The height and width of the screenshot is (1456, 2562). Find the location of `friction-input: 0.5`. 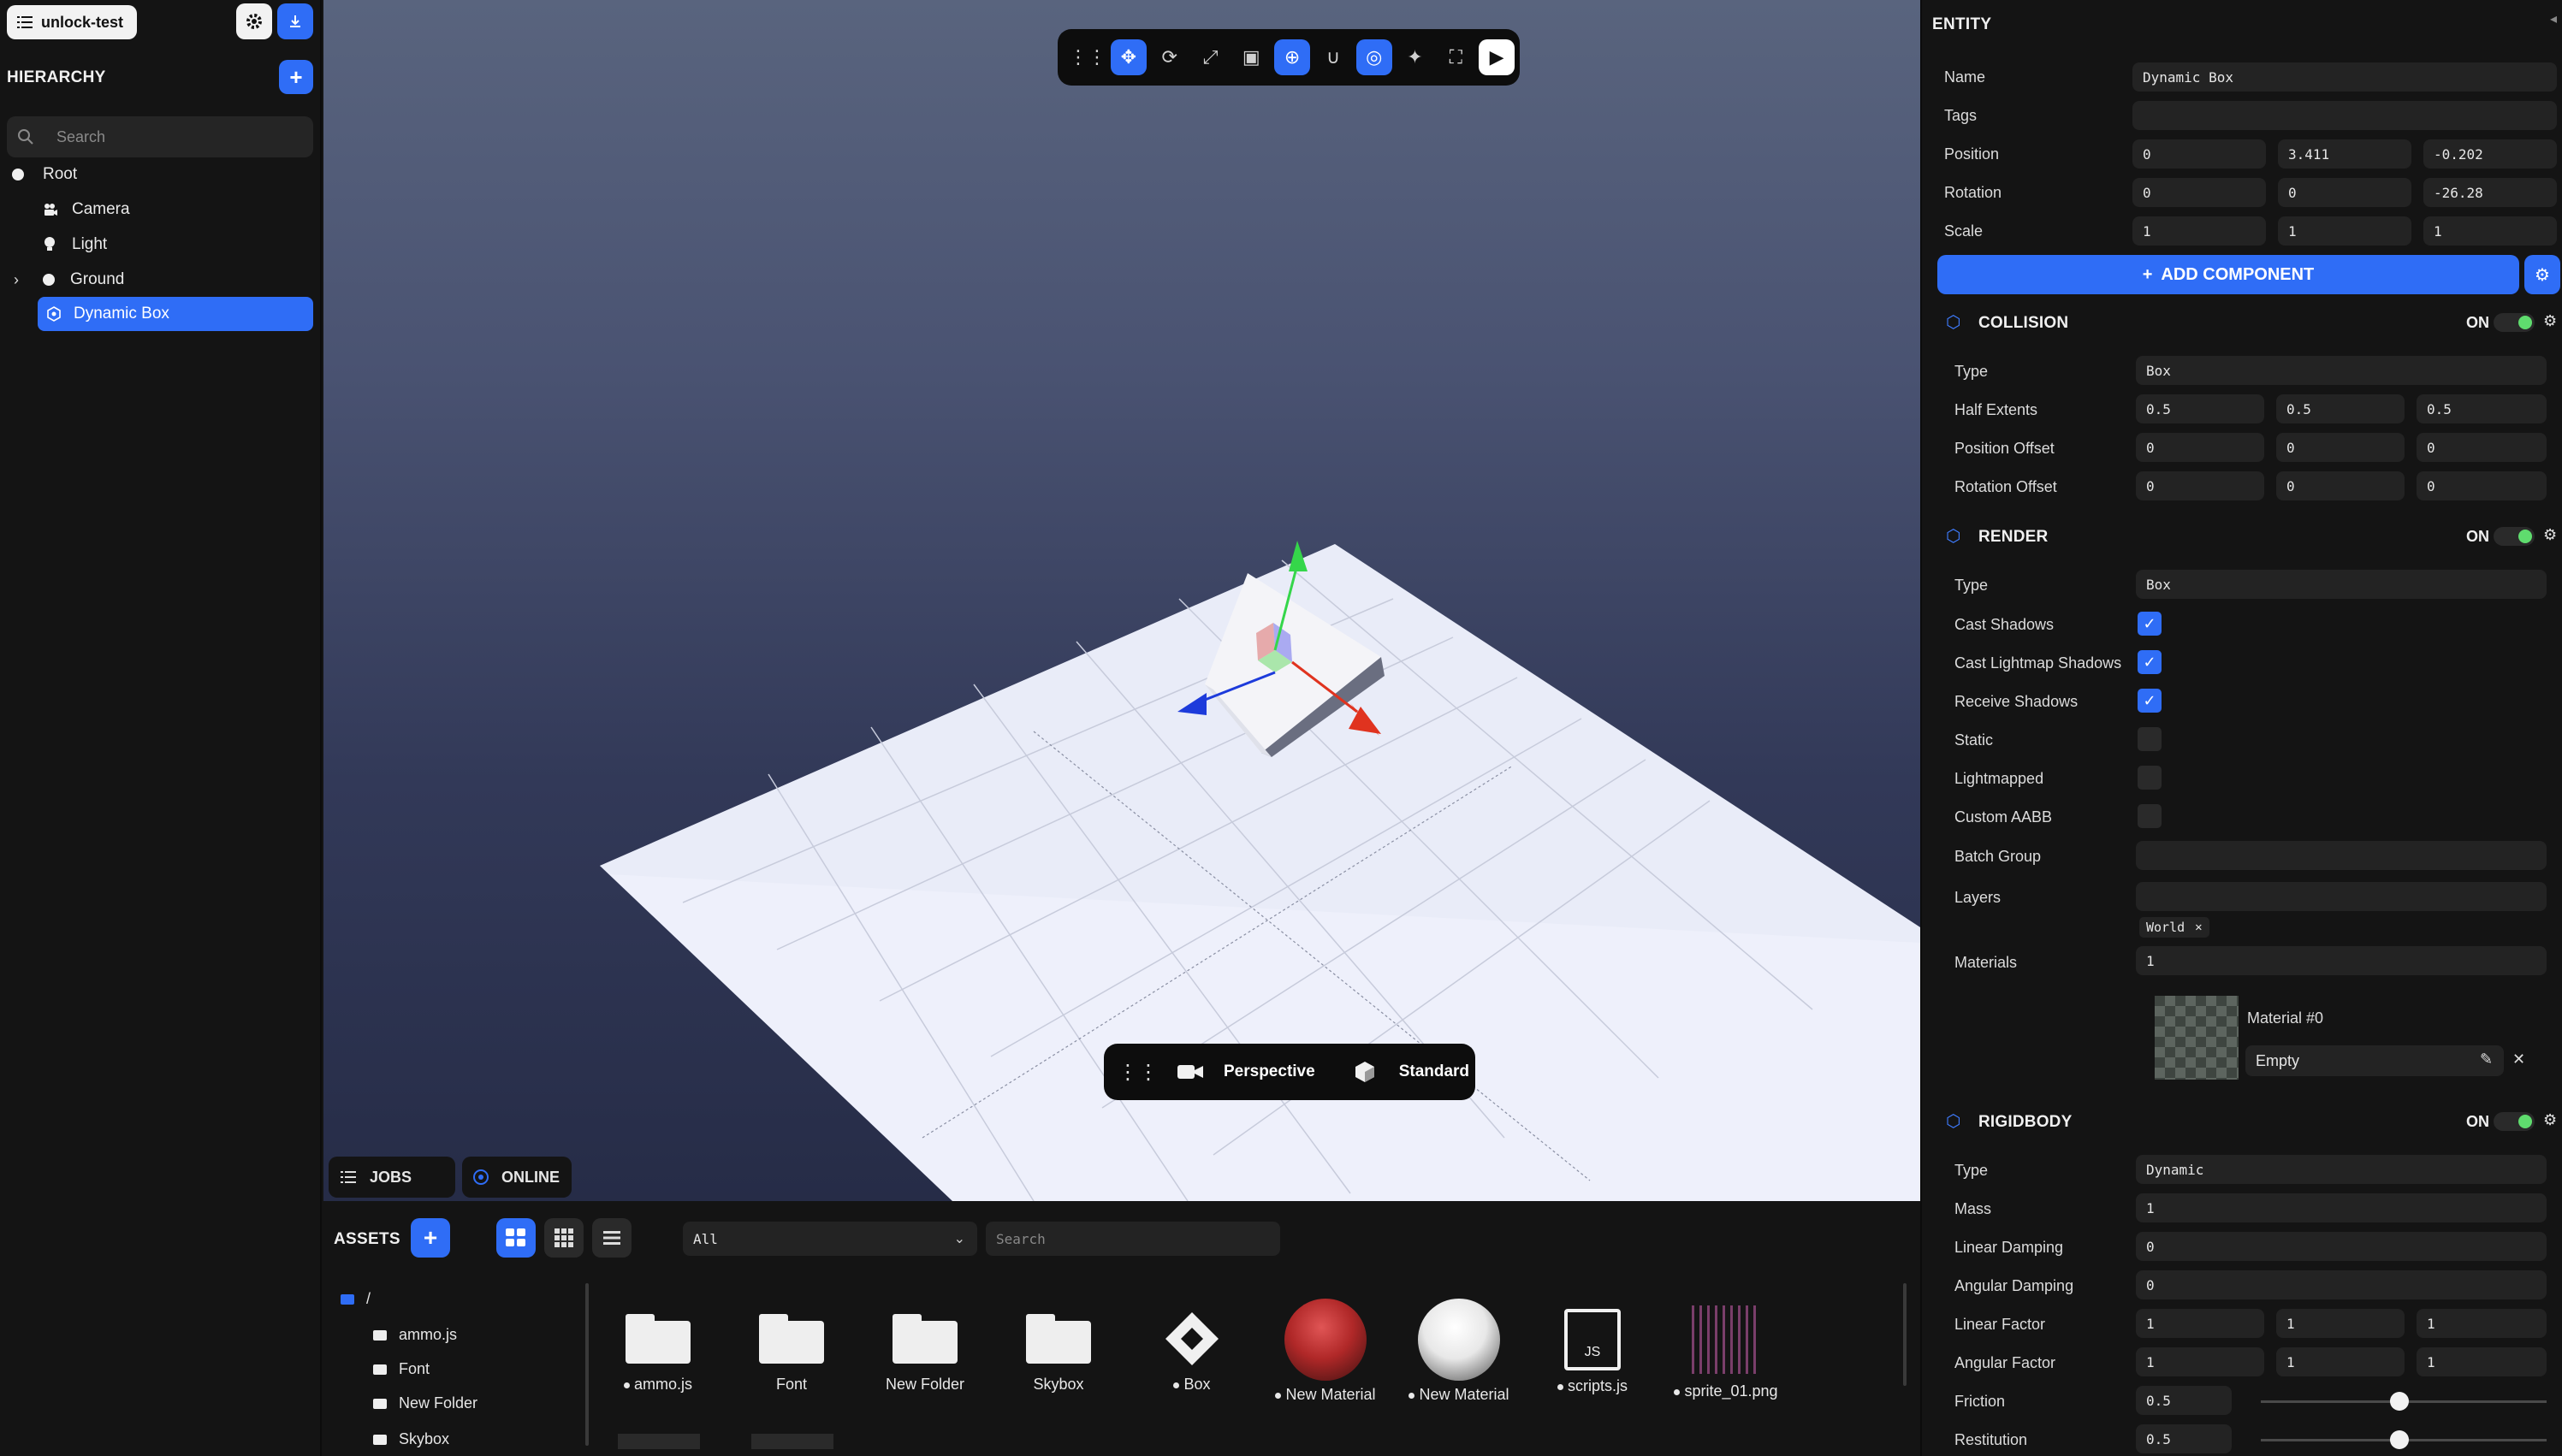

friction-input: 0.5 is located at coordinates (2184, 1400).